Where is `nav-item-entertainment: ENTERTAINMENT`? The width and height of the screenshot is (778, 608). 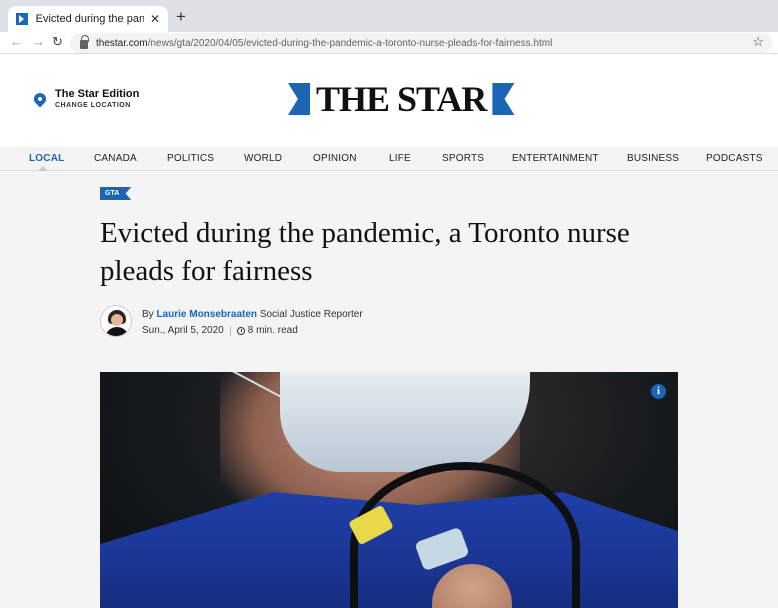
nav-item-entertainment: ENTERTAINMENT is located at coordinates (555, 158).